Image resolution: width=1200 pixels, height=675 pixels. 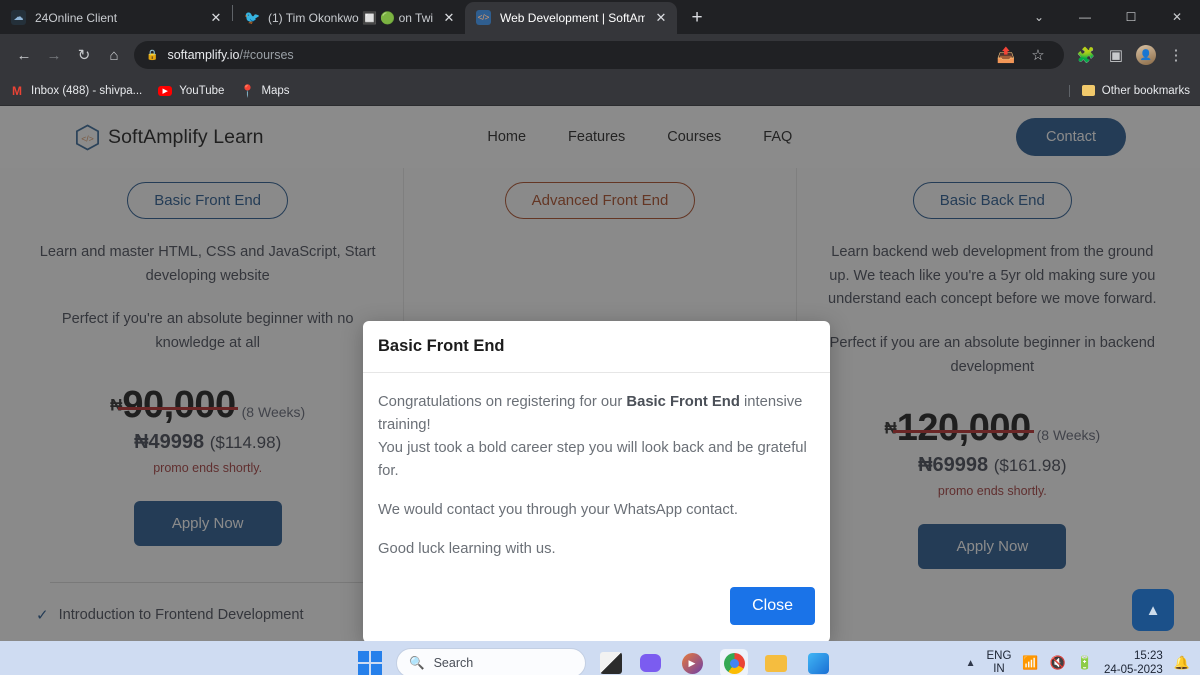 What do you see at coordinates (999, 655) in the screenshot?
I see `language-code: ENG` at bounding box center [999, 655].